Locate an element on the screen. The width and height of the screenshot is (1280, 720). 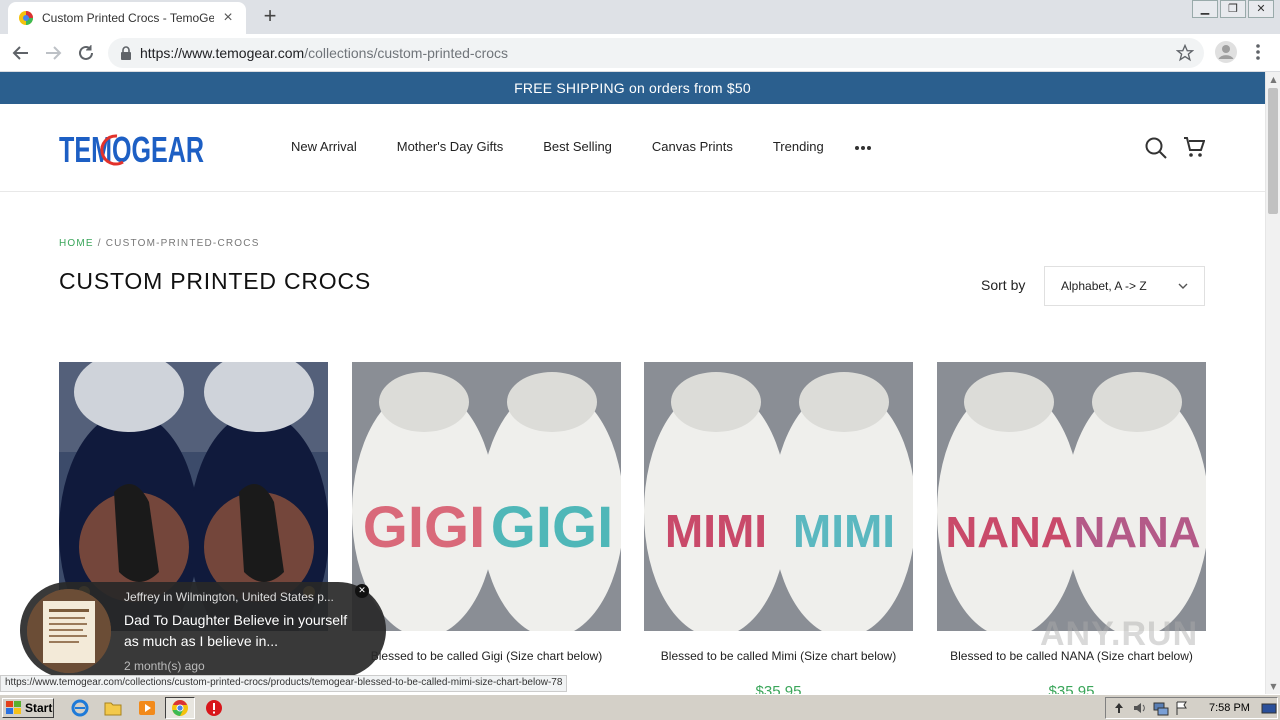
scroll-up-arrow-icon: ▲ is located at coordinates (1273, 79).